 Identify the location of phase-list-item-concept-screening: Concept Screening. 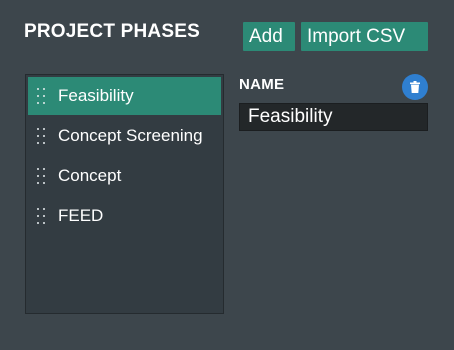
(124, 136).